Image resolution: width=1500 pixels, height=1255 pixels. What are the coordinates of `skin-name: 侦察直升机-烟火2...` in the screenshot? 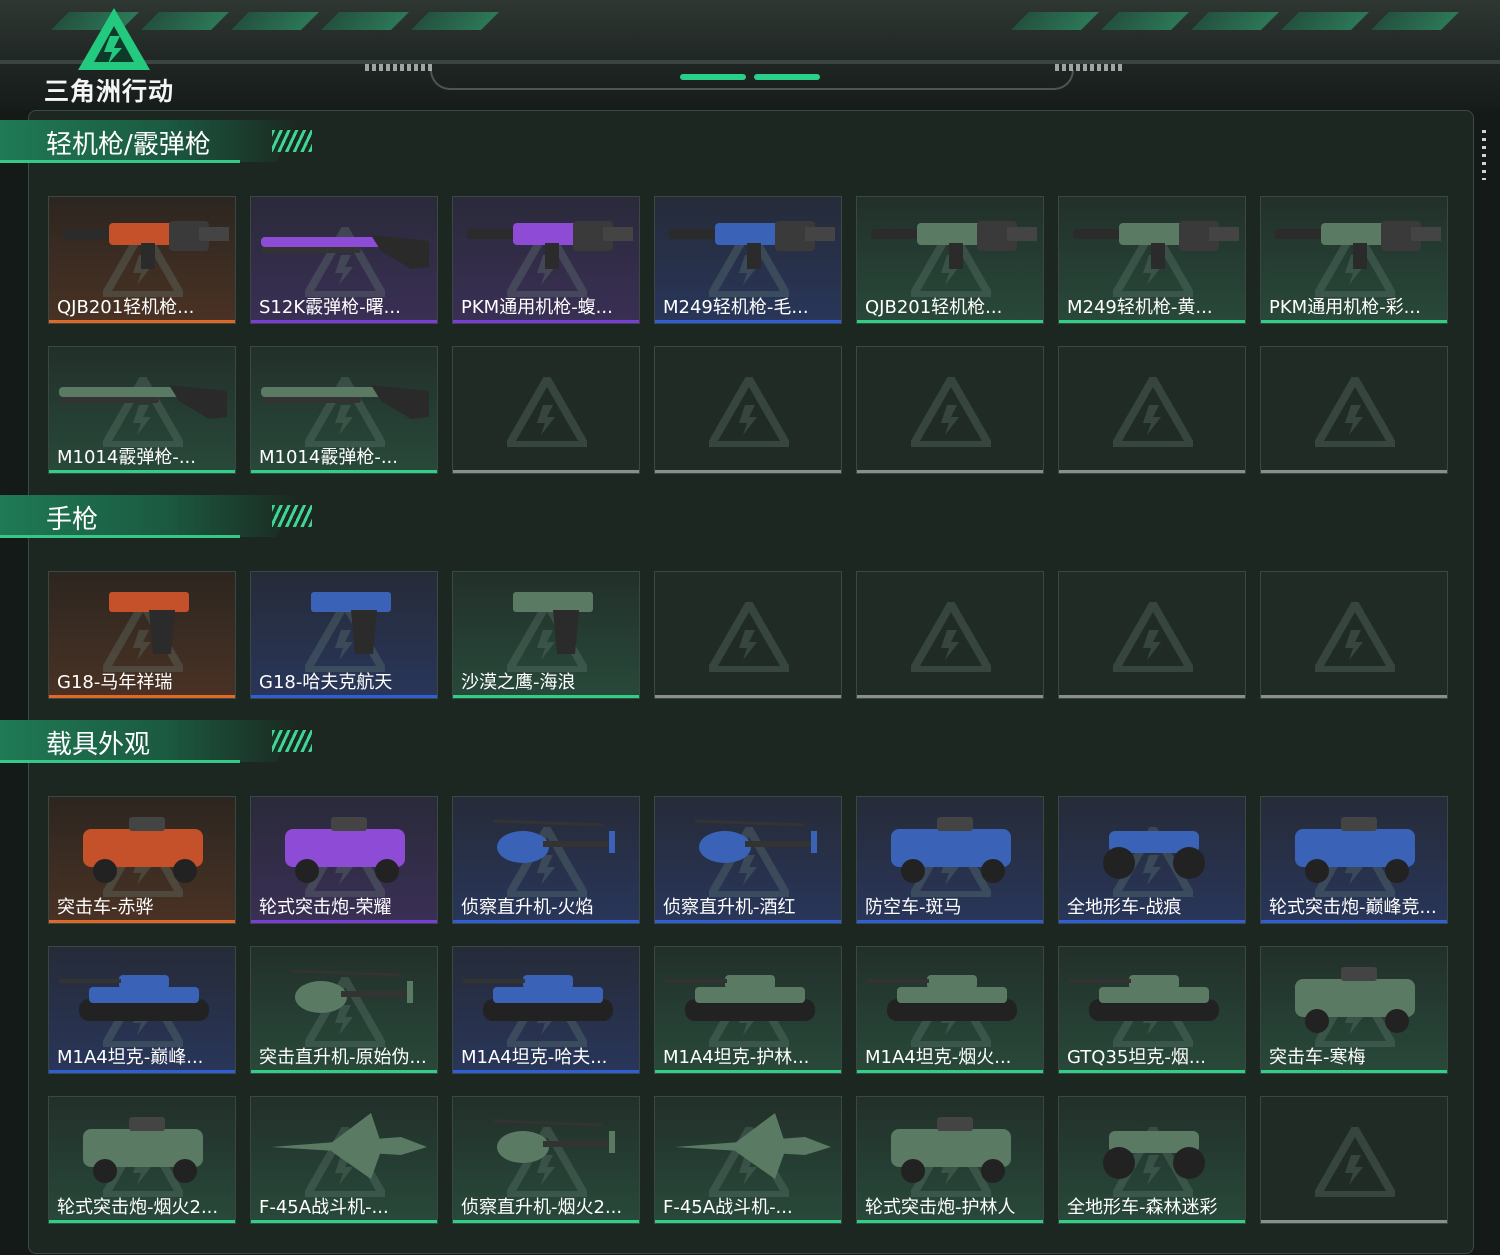 It's located at (542, 1207).